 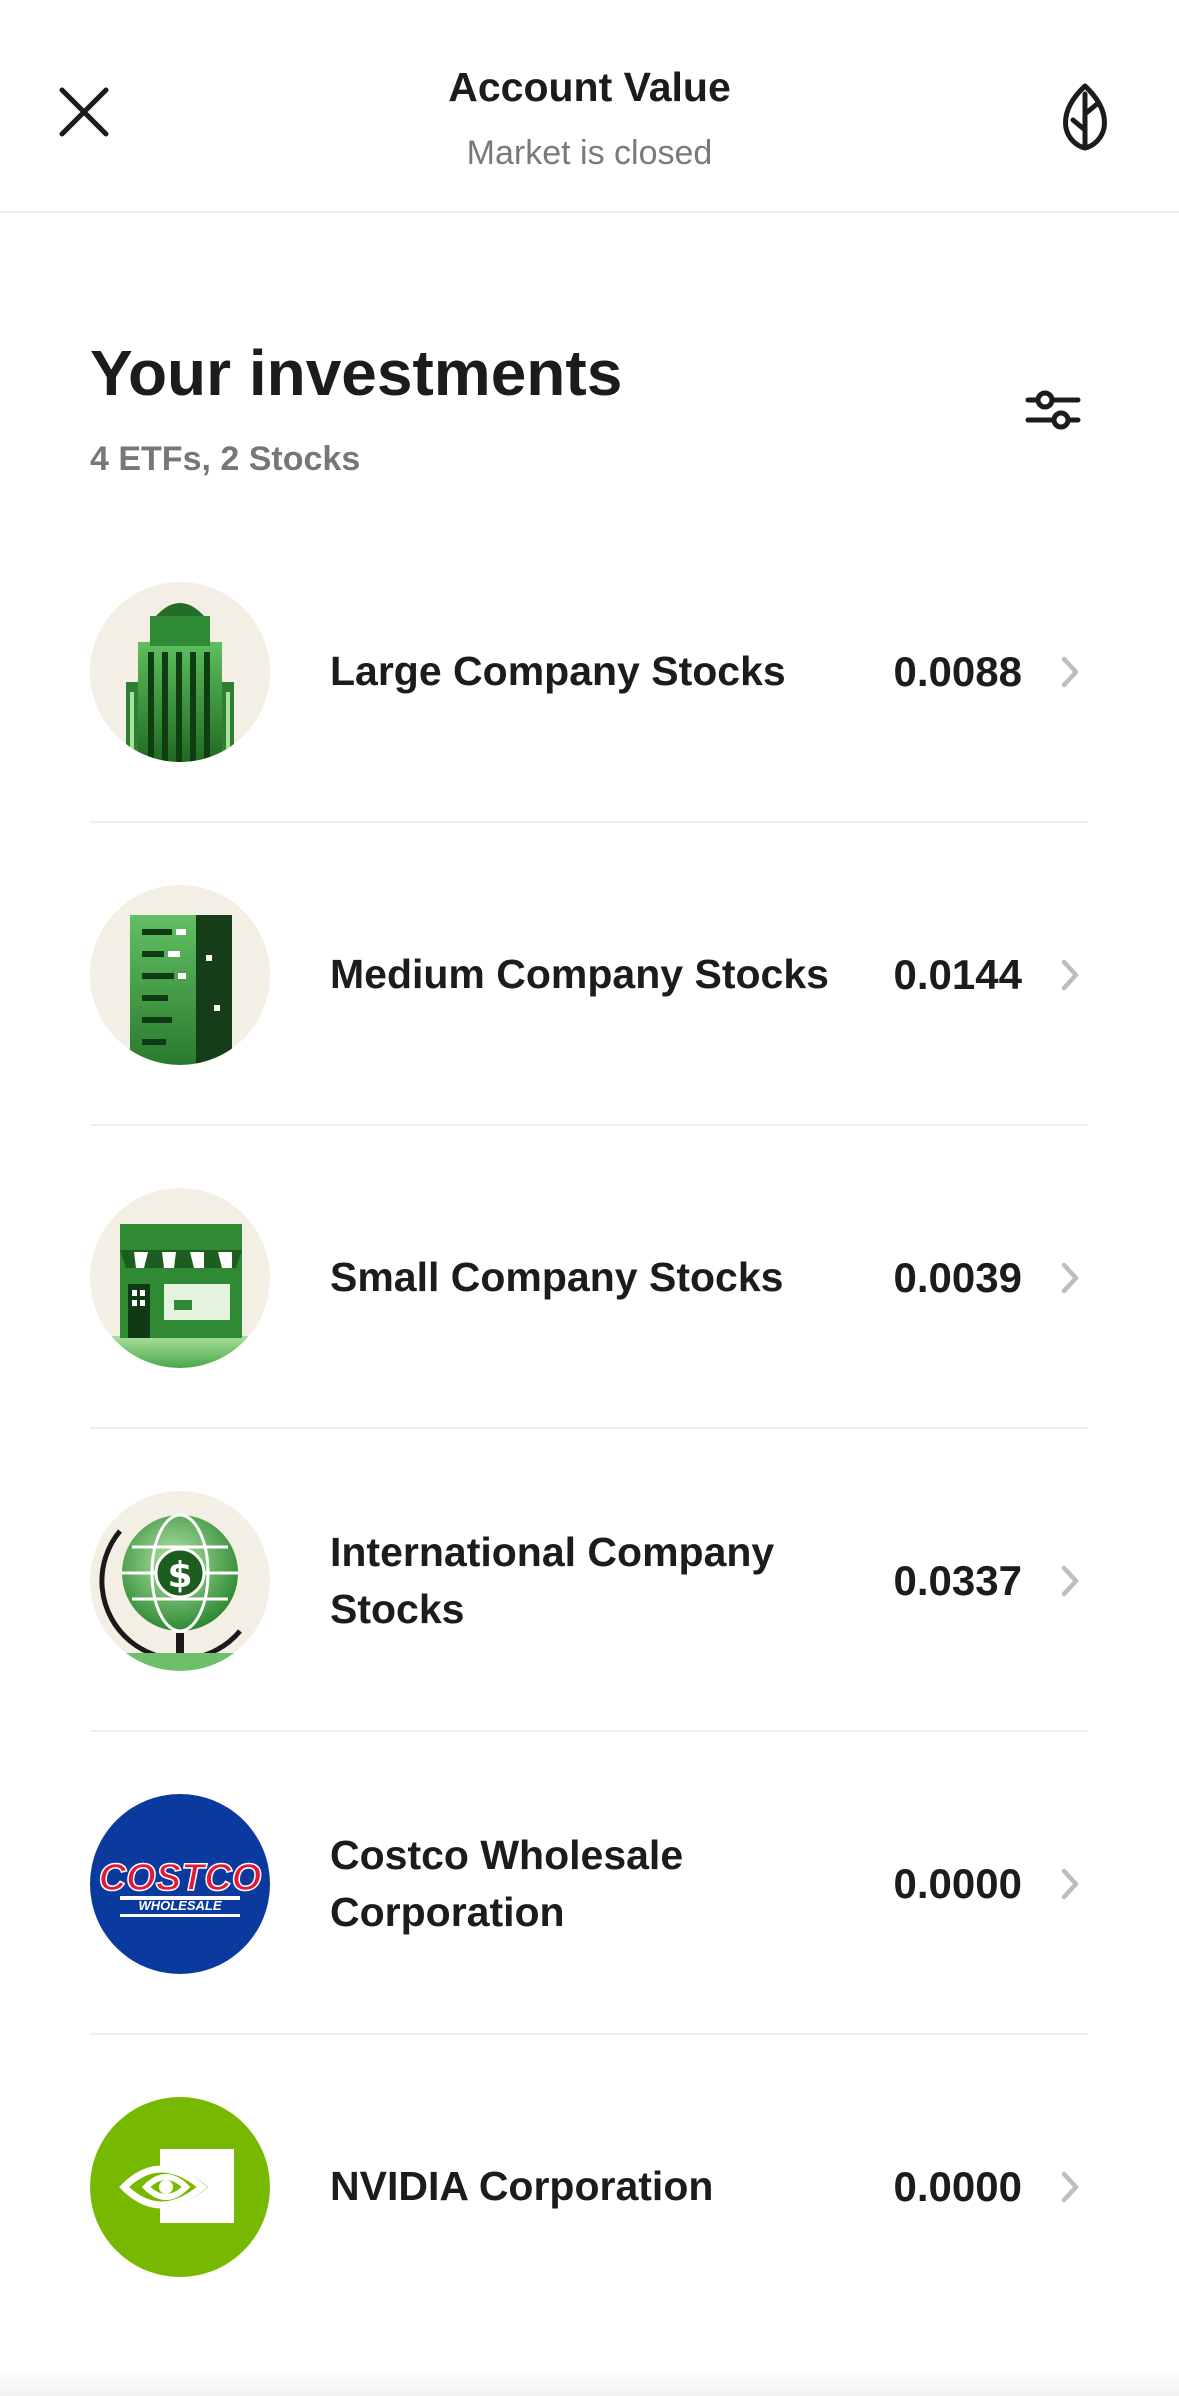 What do you see at coordinates (557, 1277) in the screenshot?
I see `investment-name: Small Company Stocks` at bounding box center [557, 1277].